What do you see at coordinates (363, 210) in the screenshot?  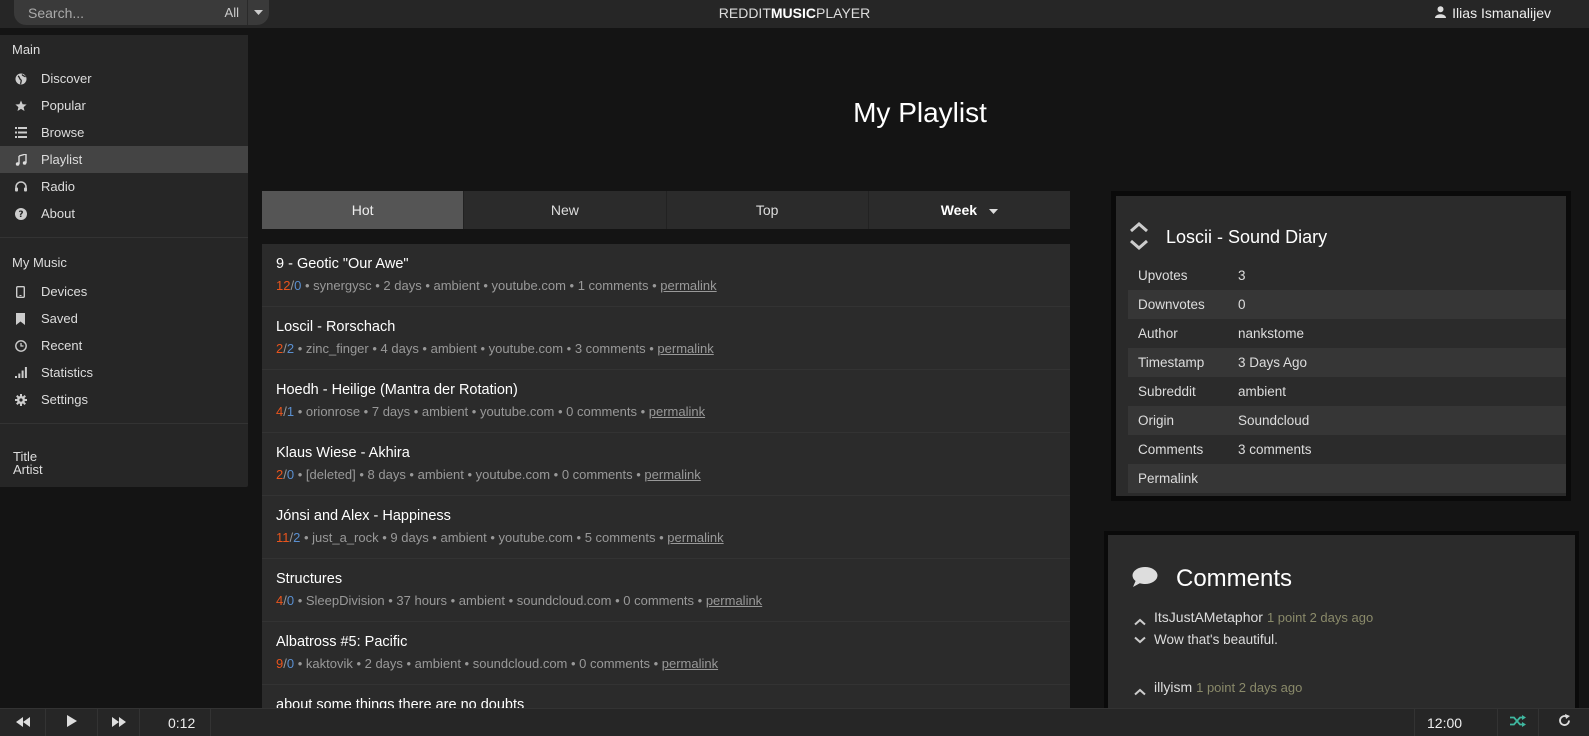 I see `tab-hot: Hot` at bounding box center [363, 210].